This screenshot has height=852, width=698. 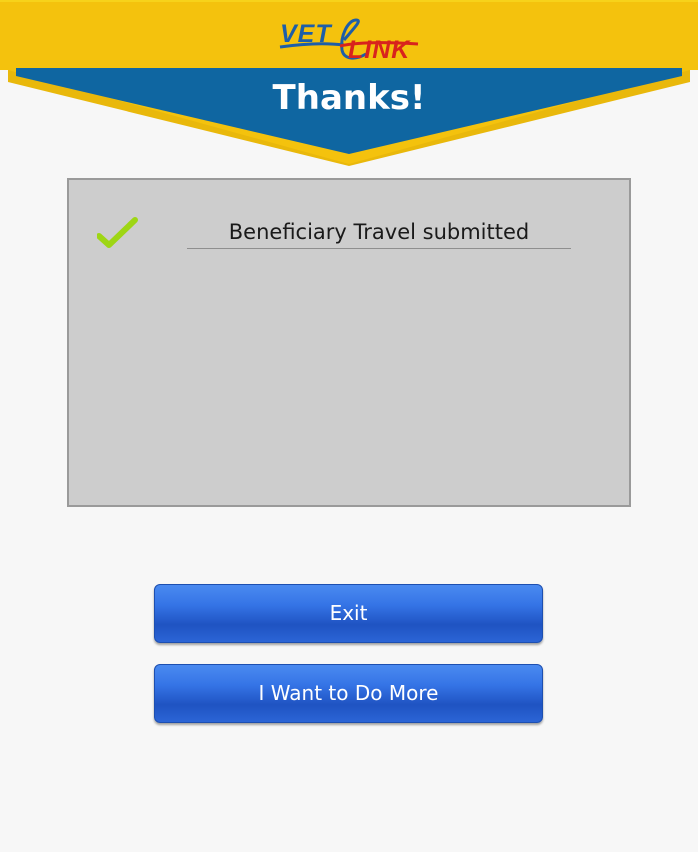 What do you see at coordinates (349, 98) in the screenshot?
I see `page-title: Thanks!` at bounding box center [349, 98].